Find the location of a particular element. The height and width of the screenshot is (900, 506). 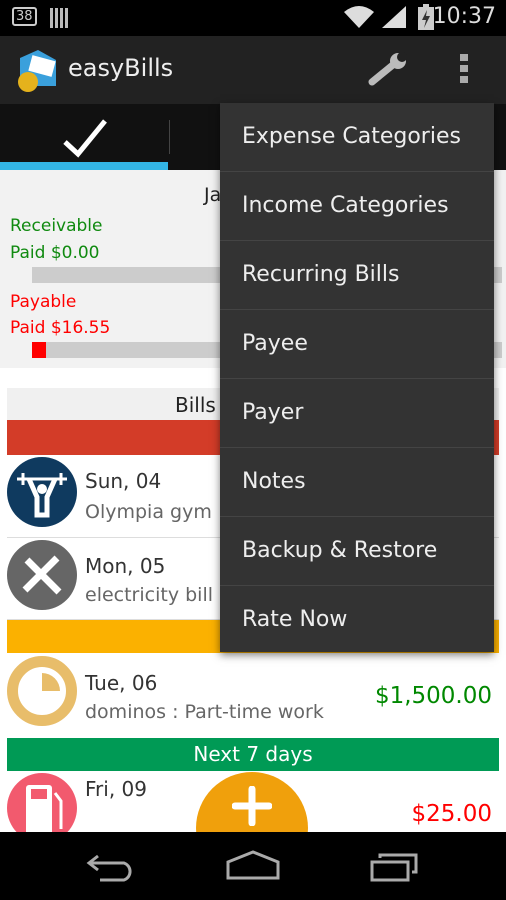

month-label: Ja is located at coordinates (213, 195).